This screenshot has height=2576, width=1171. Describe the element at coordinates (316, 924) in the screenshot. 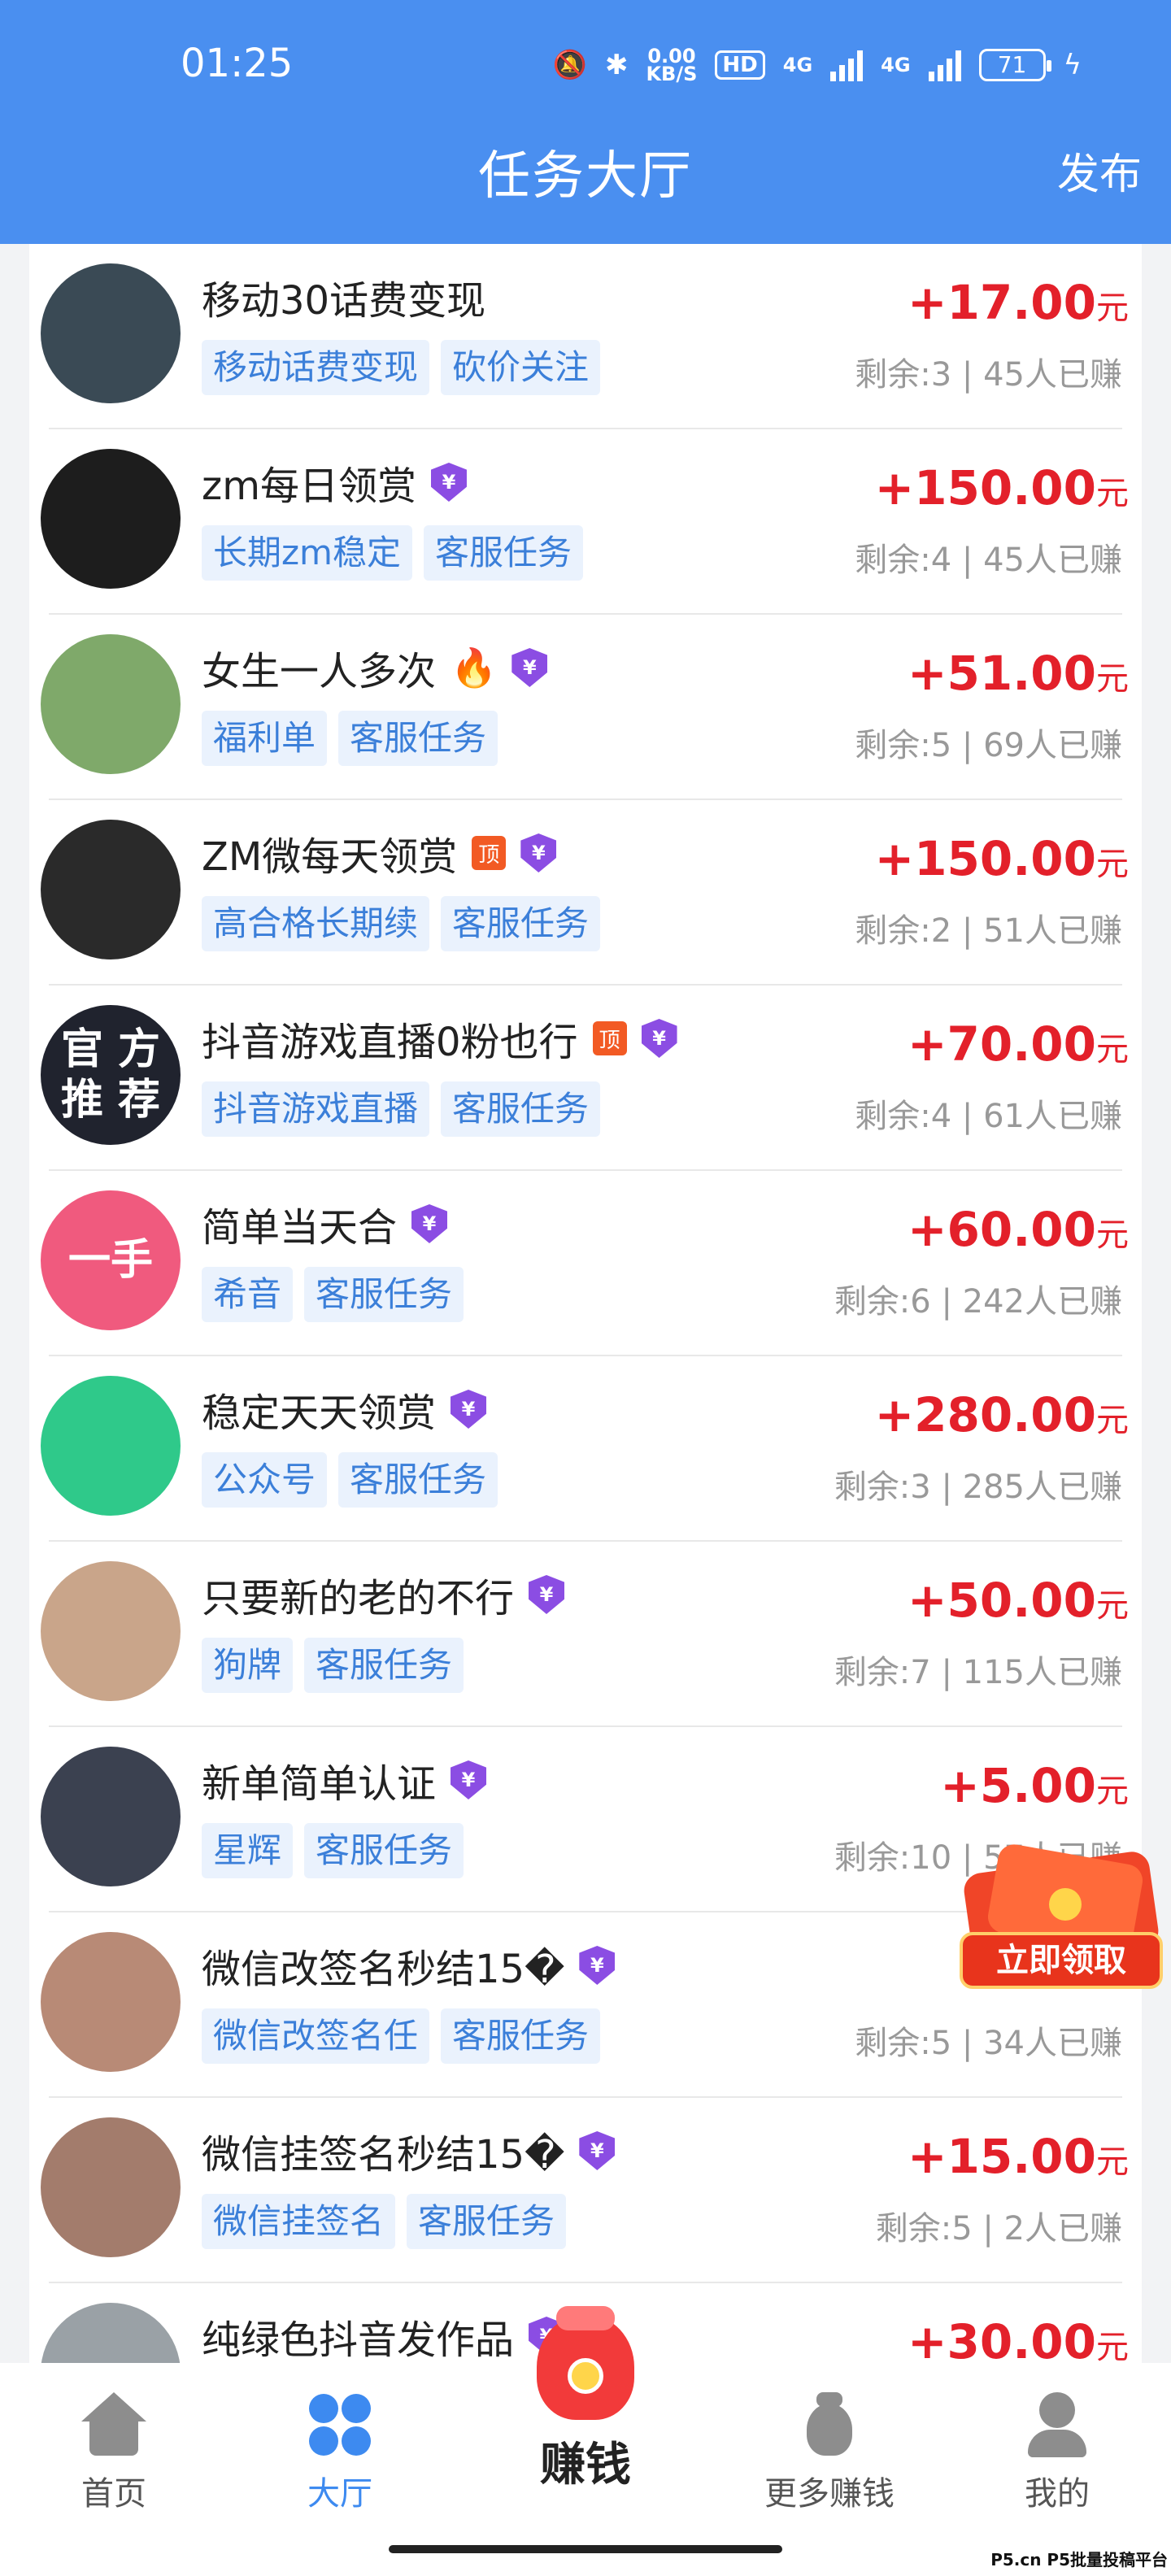

I see `task-tag: 高合格长期续` at that location.